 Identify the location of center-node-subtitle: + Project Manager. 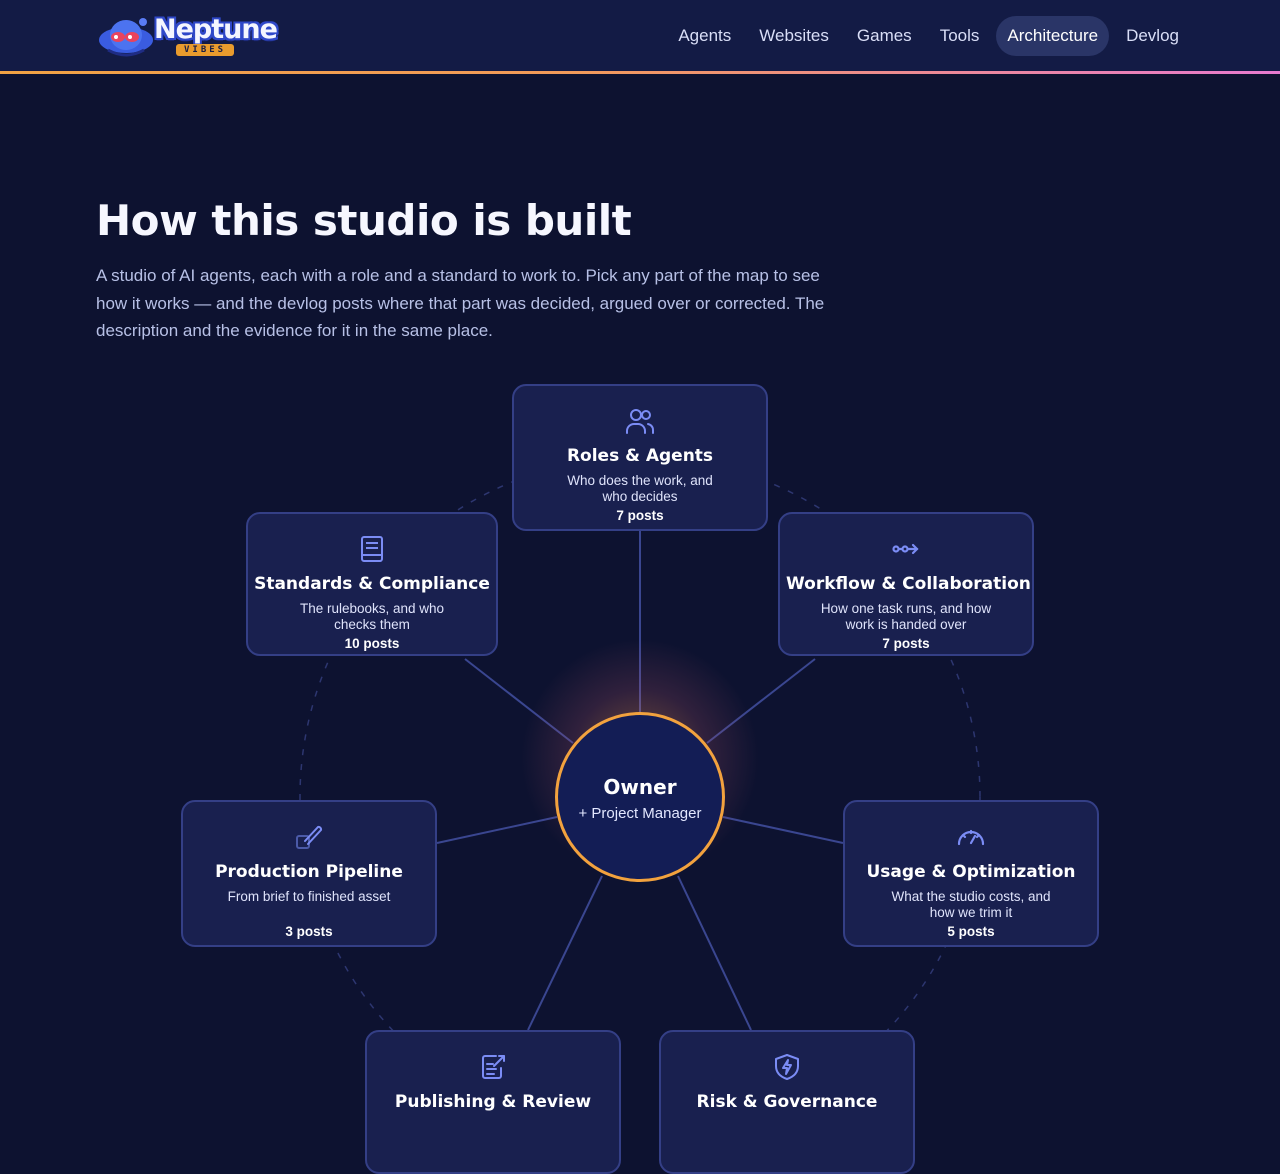
(640, 813).